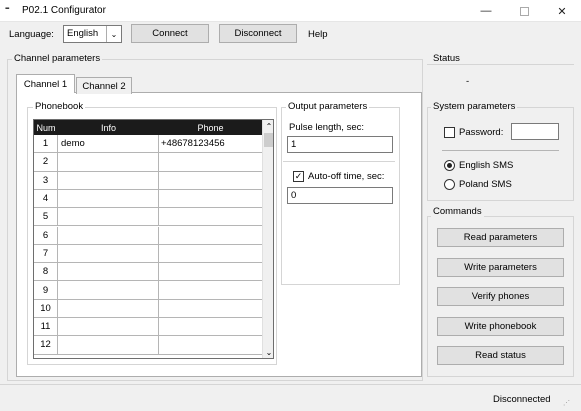  What do you see at coordinates (31, 34) in the screenshot?
I see `language-label: Language:` at bounding box center [31, 34].